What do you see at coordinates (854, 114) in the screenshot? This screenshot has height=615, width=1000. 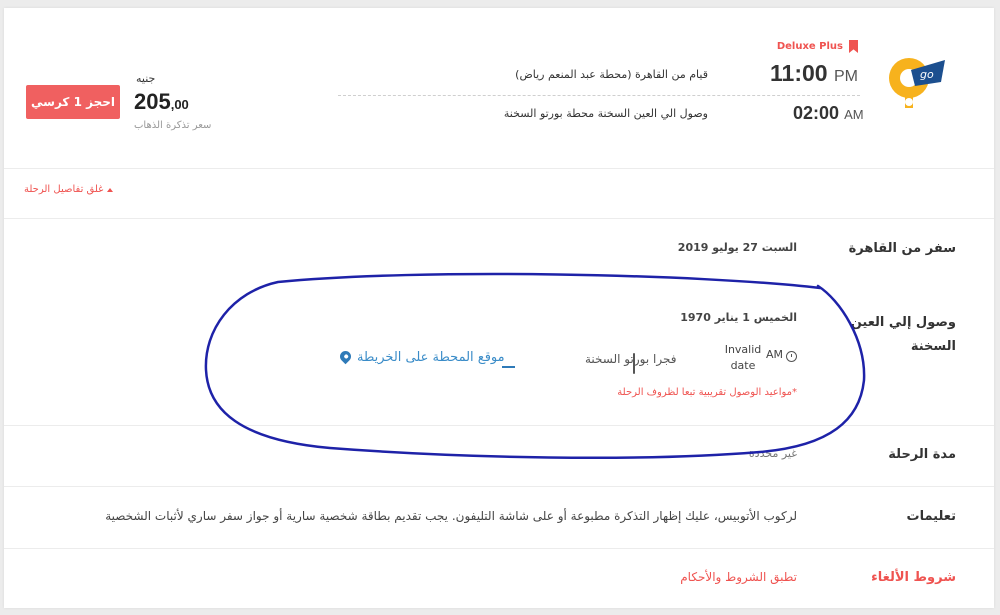 I see `arrival-ampm: AM` at bounding box center [854, 114].